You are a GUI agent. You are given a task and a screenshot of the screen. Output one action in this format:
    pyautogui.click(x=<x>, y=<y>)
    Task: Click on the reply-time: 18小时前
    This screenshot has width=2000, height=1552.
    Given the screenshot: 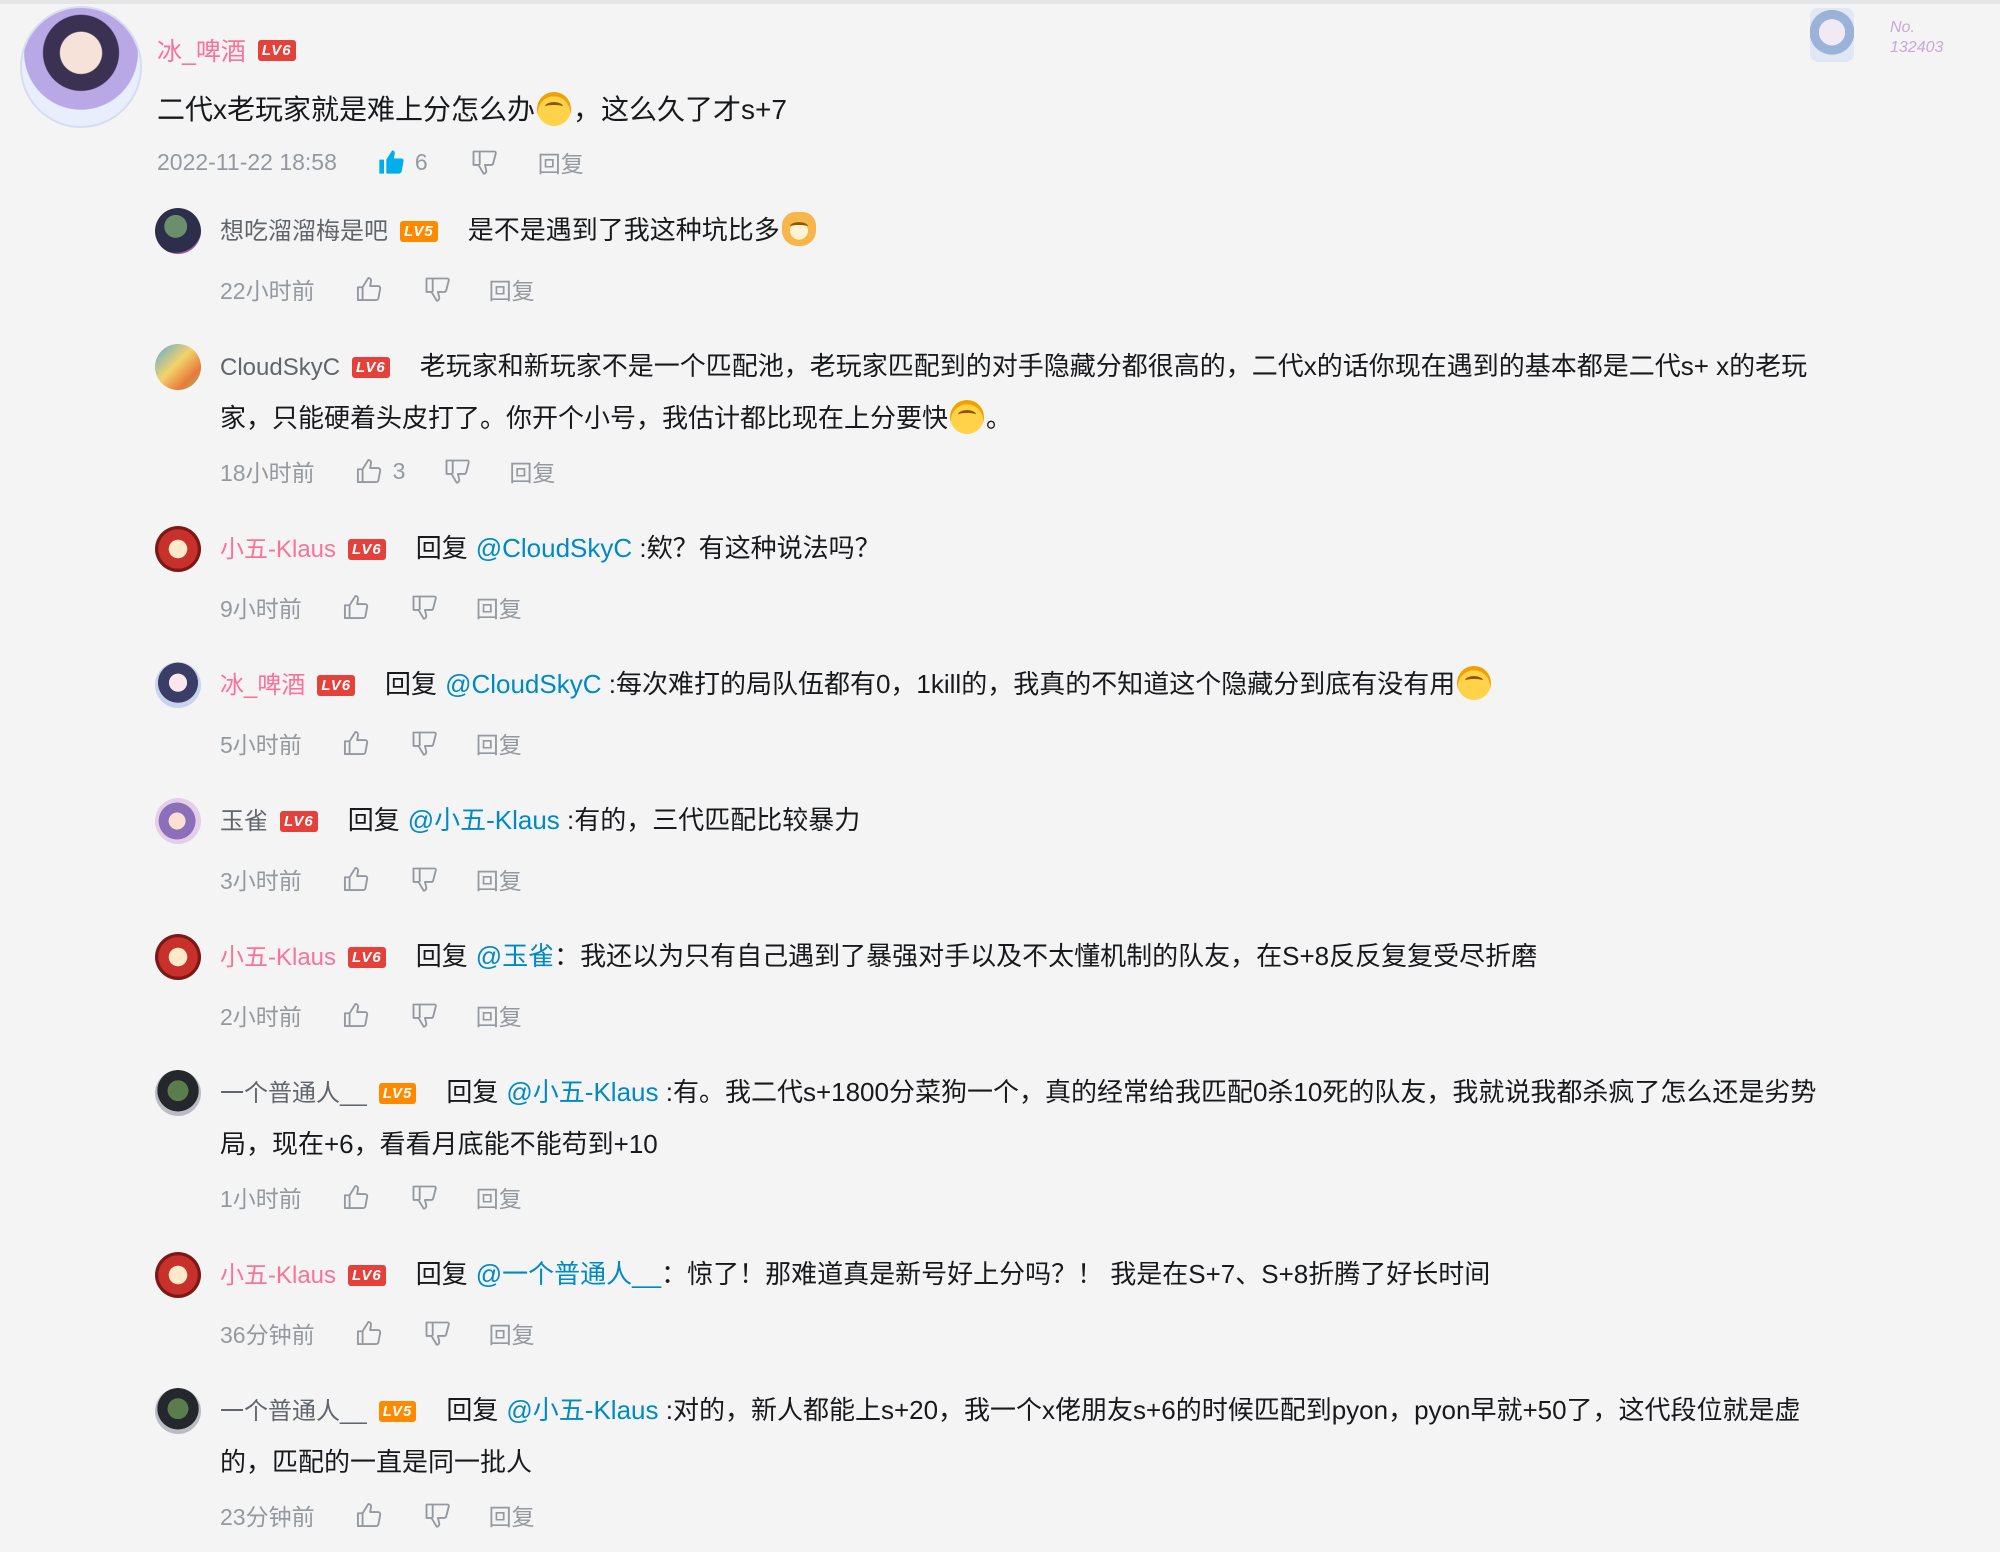 What is the action you would take?
    pyautogui.click(x=267, y=473)
    